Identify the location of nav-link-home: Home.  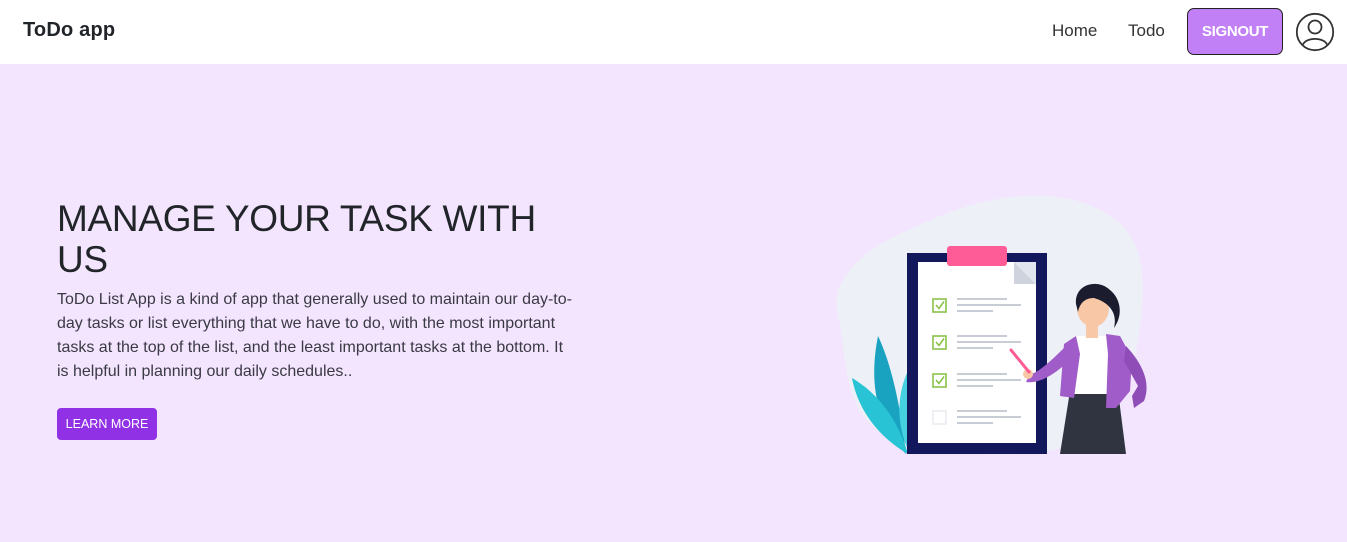
(1074, 31).